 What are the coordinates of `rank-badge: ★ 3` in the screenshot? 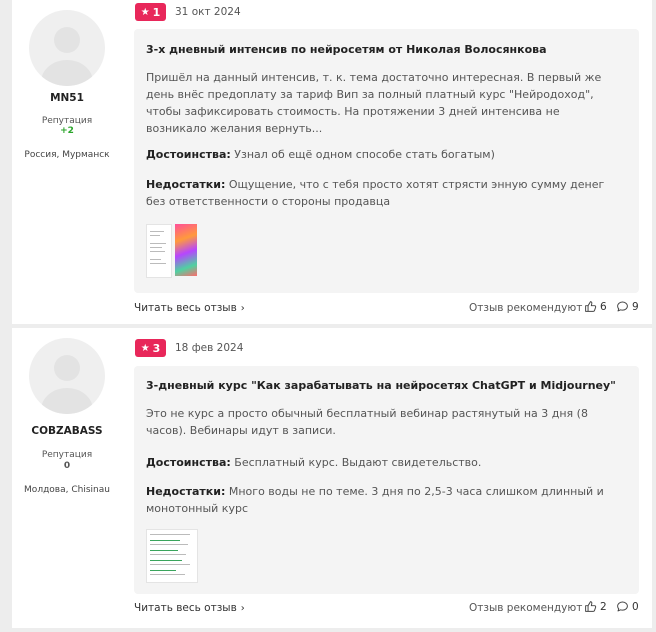 It's located at (150, 348).